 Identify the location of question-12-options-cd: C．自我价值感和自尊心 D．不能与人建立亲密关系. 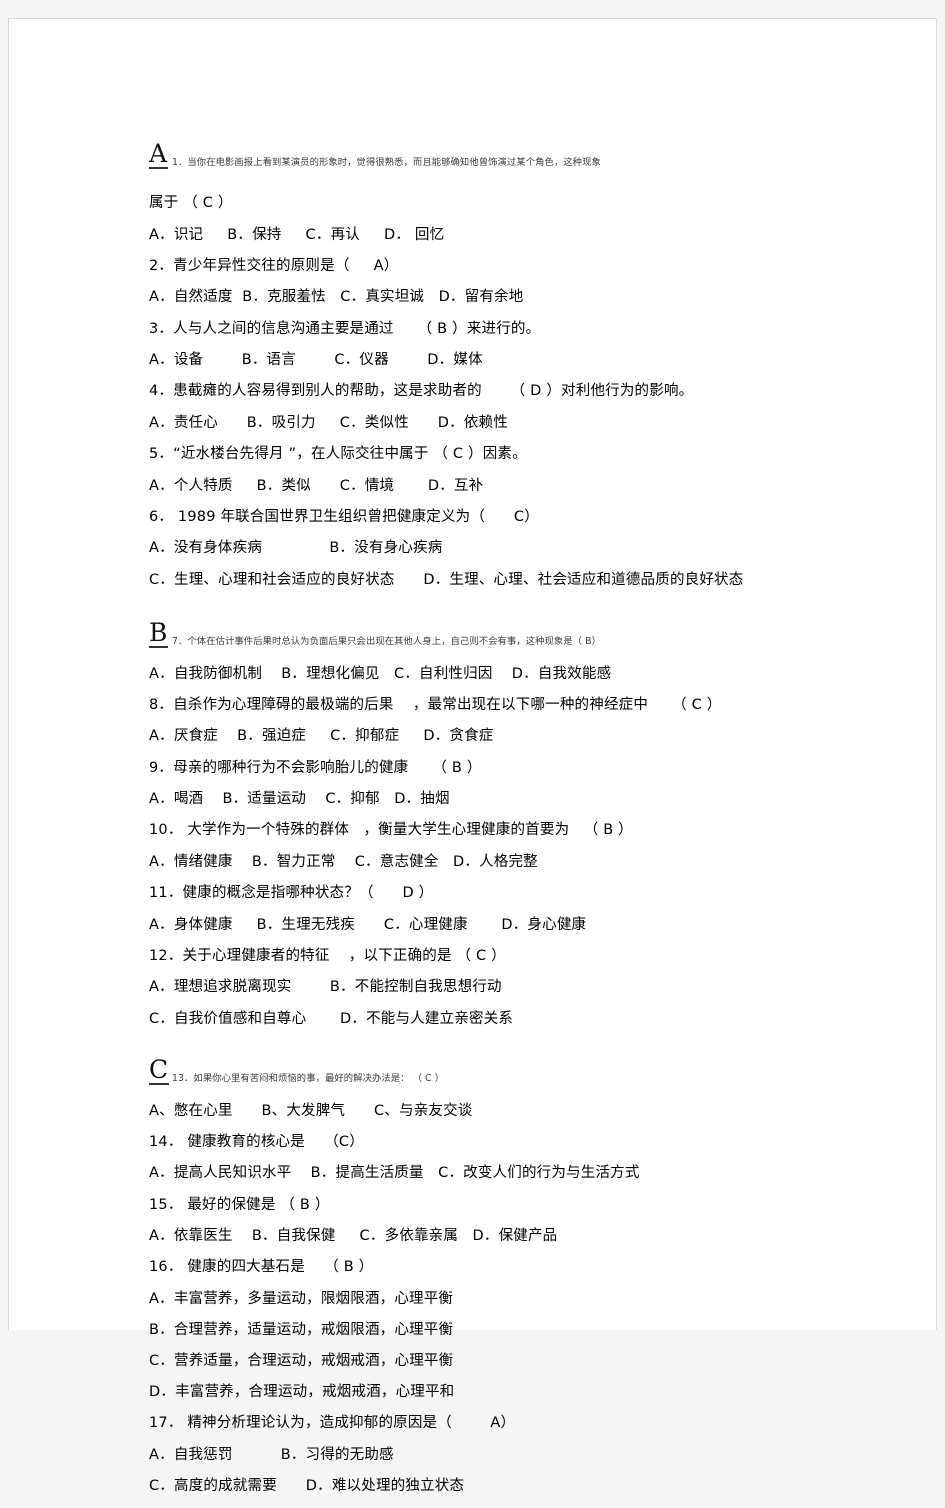
(331, 1018).